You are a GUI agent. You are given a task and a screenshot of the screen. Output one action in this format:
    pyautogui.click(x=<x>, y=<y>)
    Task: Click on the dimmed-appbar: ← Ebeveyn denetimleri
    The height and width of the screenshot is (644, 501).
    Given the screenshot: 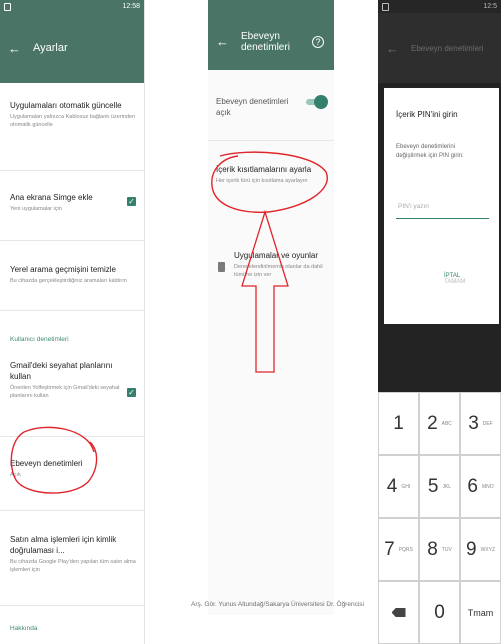 What is the action you would take?
    pyautogui.click(x=439, y=48)
    